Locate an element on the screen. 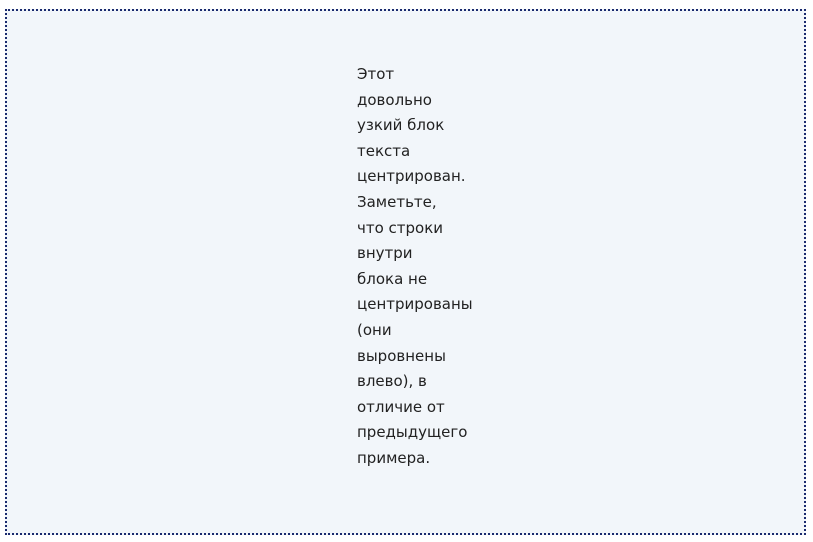 The height and width of the screenshot is (542, 813). text-line: выровнены is located at coordinates (401, 355).